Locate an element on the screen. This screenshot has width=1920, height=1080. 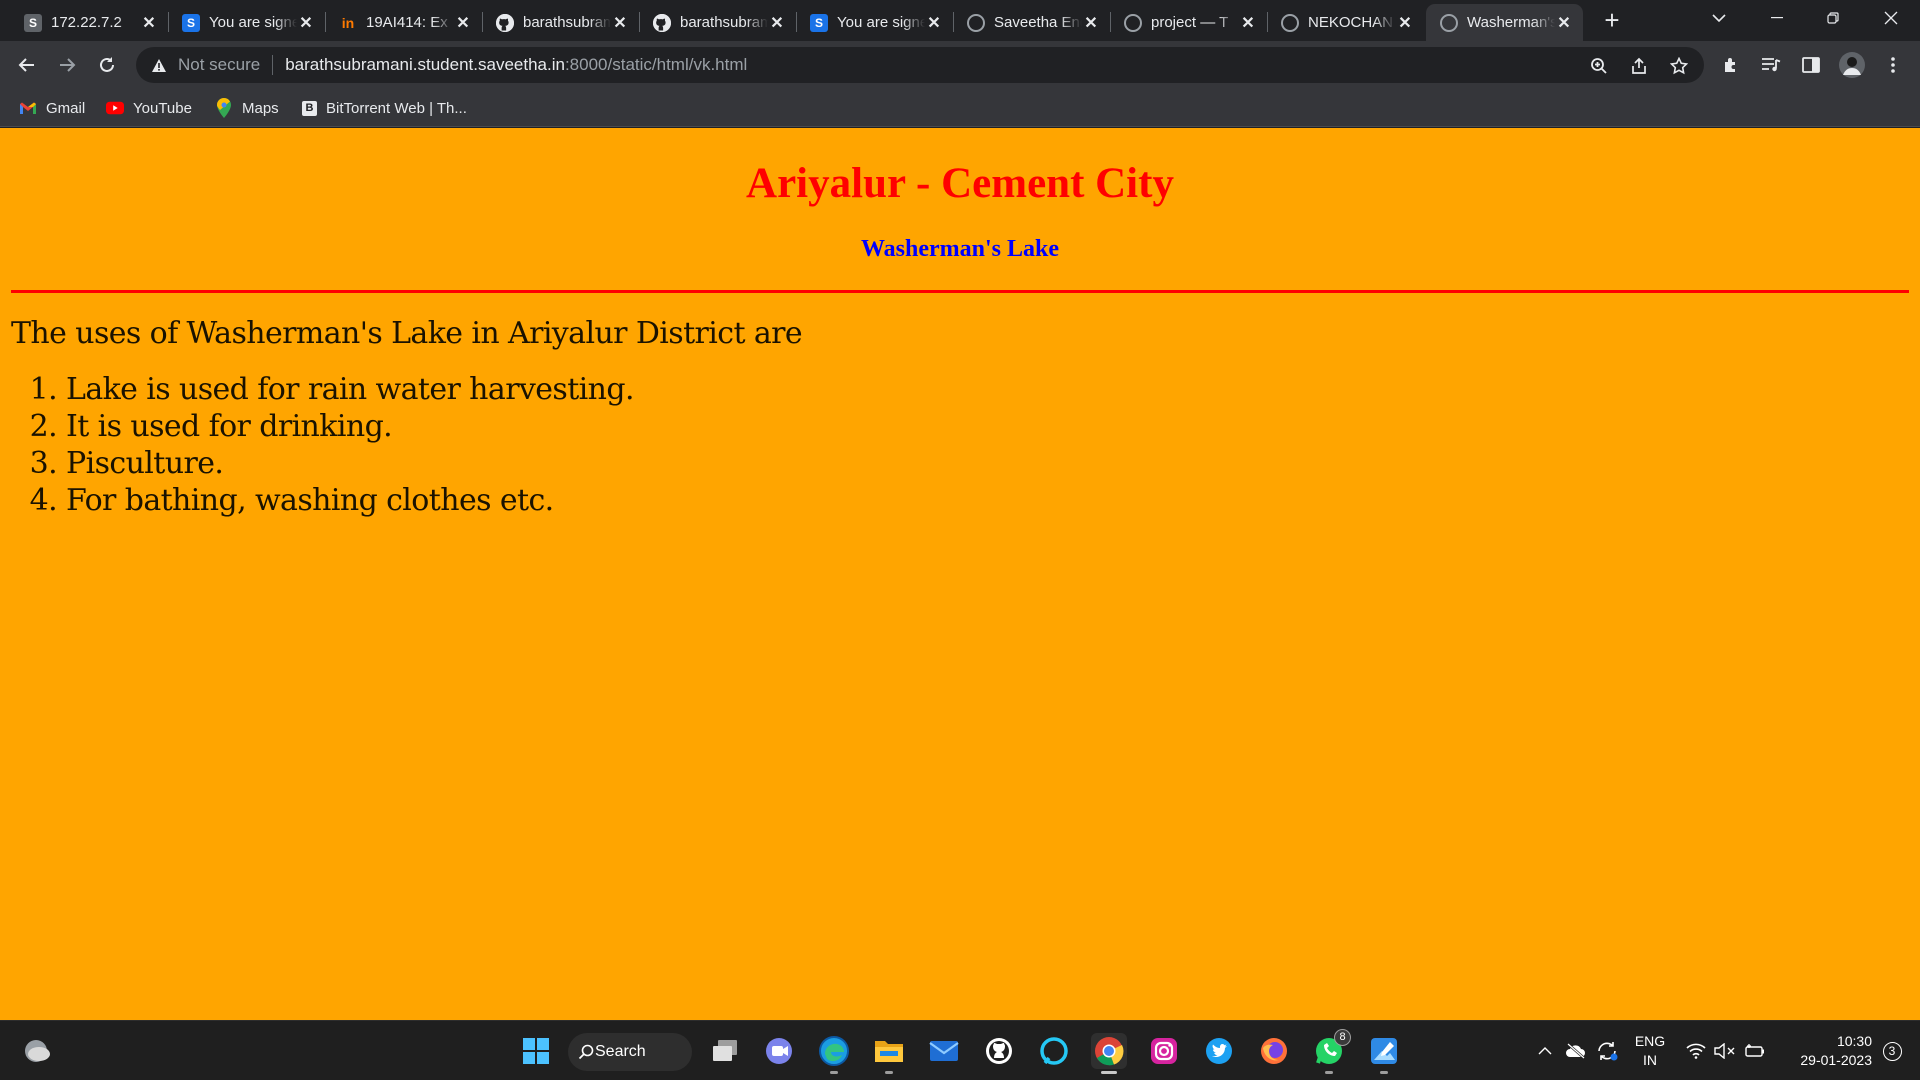
wifi-tray is located at coordinates (1696, 1050).